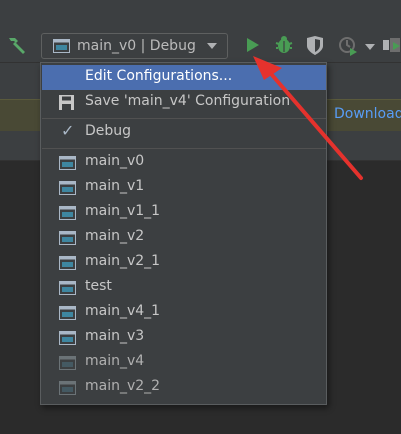 The width and height of the screenshot is (401, 434). I want to click on run-configuration-label: main_v0 | Debug, so click(136, 46).